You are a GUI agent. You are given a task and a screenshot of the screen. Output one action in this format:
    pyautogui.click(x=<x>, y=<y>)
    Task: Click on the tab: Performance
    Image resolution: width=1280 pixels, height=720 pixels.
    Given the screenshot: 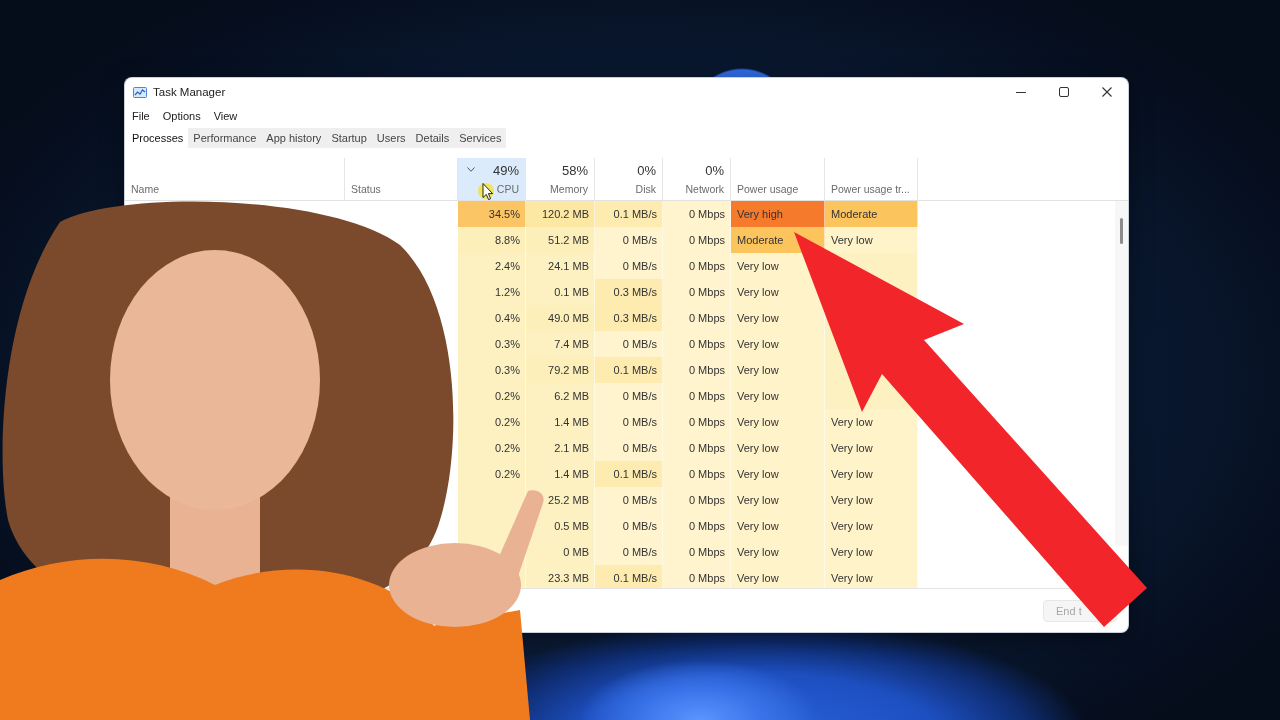 What is the action you would take?
    pyautogui.click(x=225, y=138)
    